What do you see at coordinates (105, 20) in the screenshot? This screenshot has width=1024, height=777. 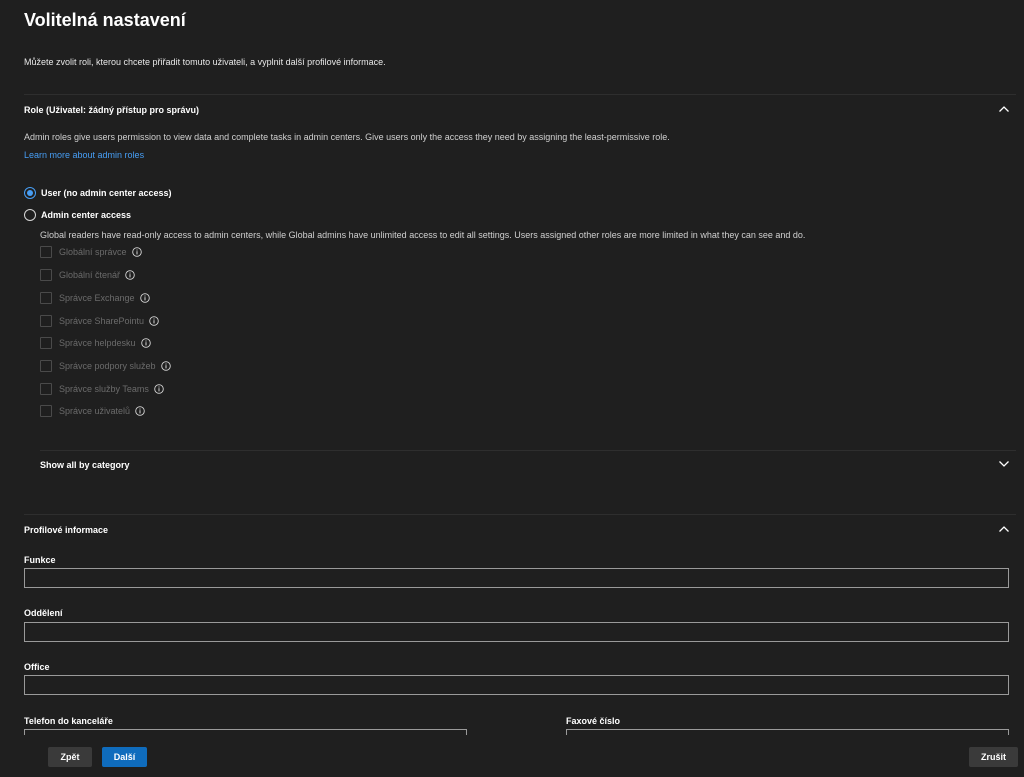 I see `page-title: Volitelná nastavení` at bounding box center [105, 20].